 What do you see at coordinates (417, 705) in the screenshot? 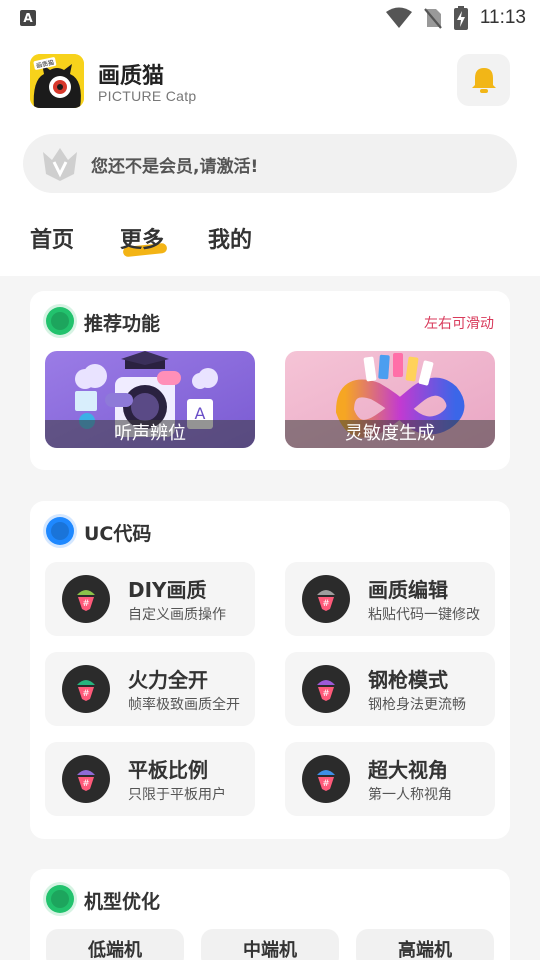
I see `item-desc: 钢枪身法更流畅` at bounding box center [417, 705].